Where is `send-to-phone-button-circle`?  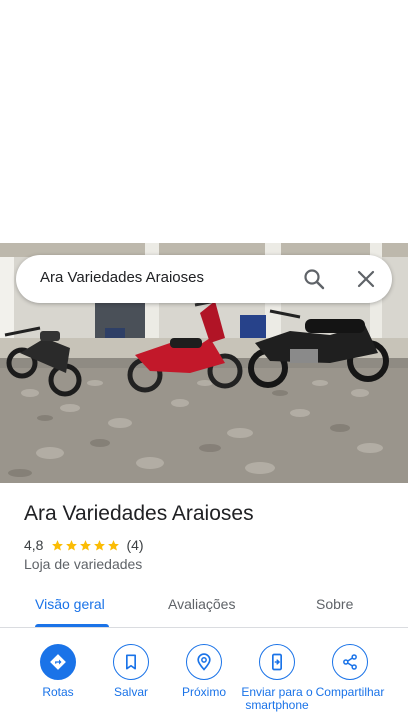
send-to-phone-button-circle is located at coordinates (277, 662).